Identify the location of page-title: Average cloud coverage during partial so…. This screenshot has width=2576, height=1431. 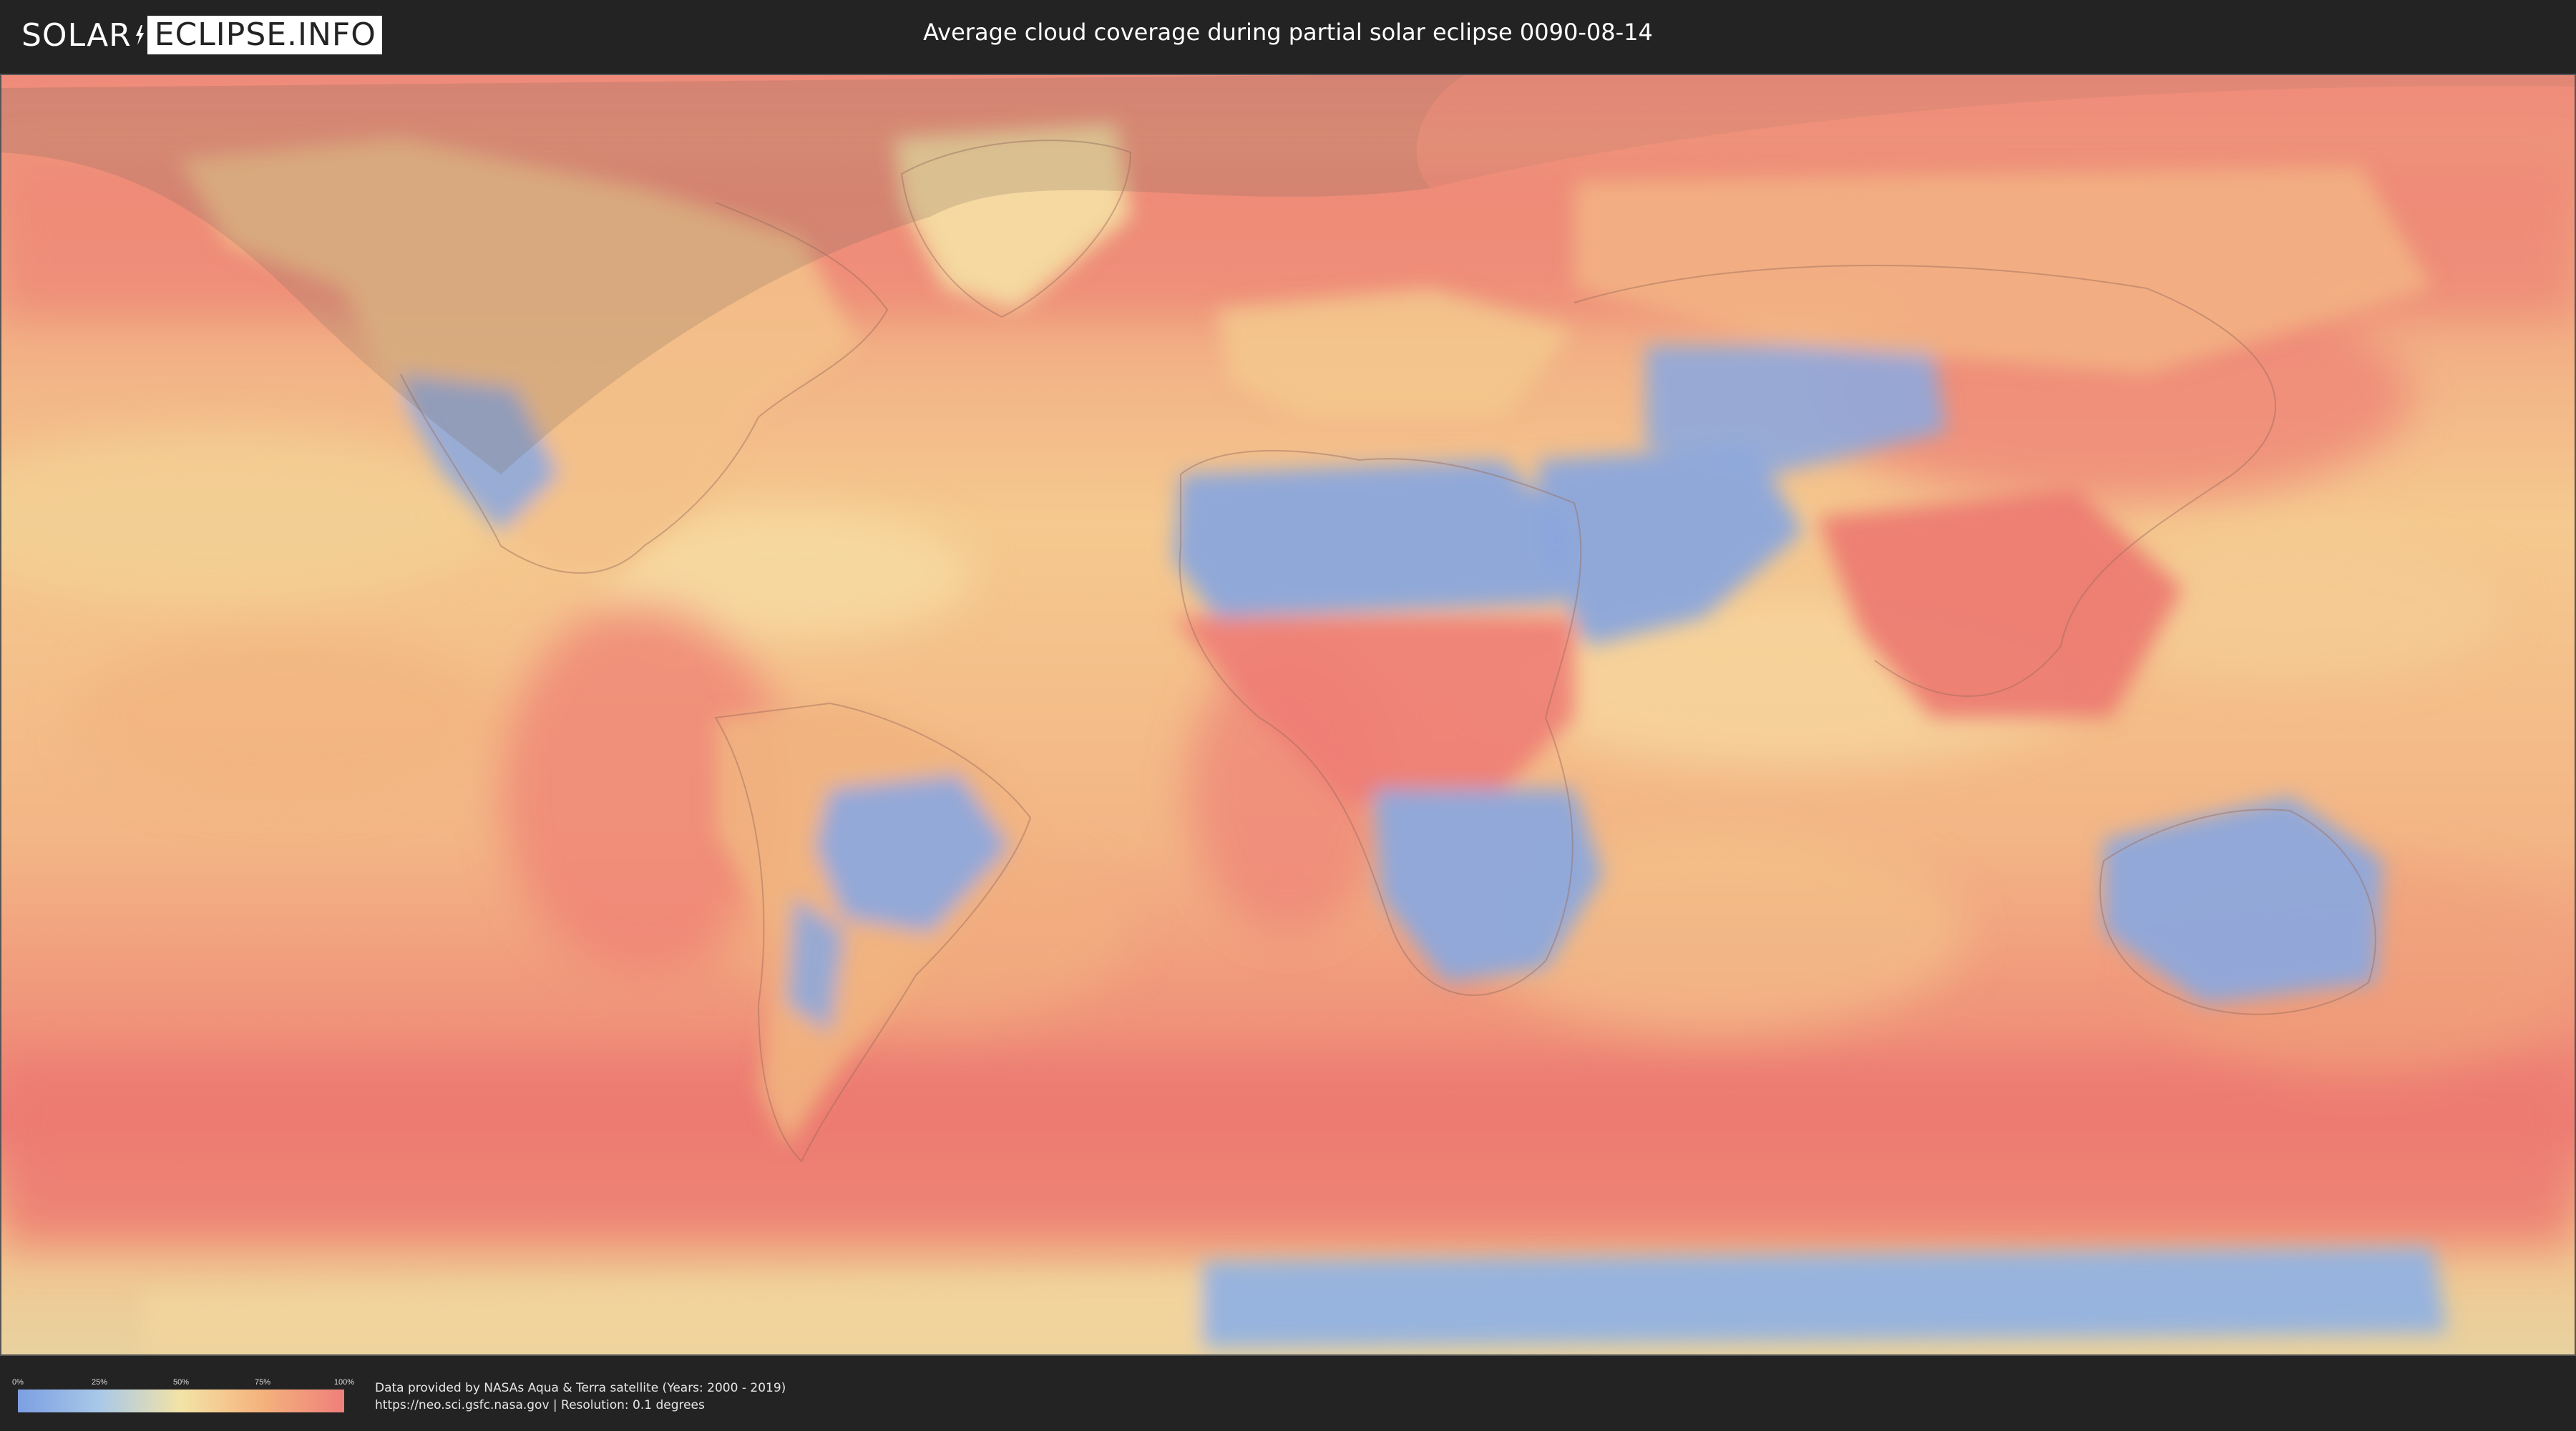
(1288, 32).